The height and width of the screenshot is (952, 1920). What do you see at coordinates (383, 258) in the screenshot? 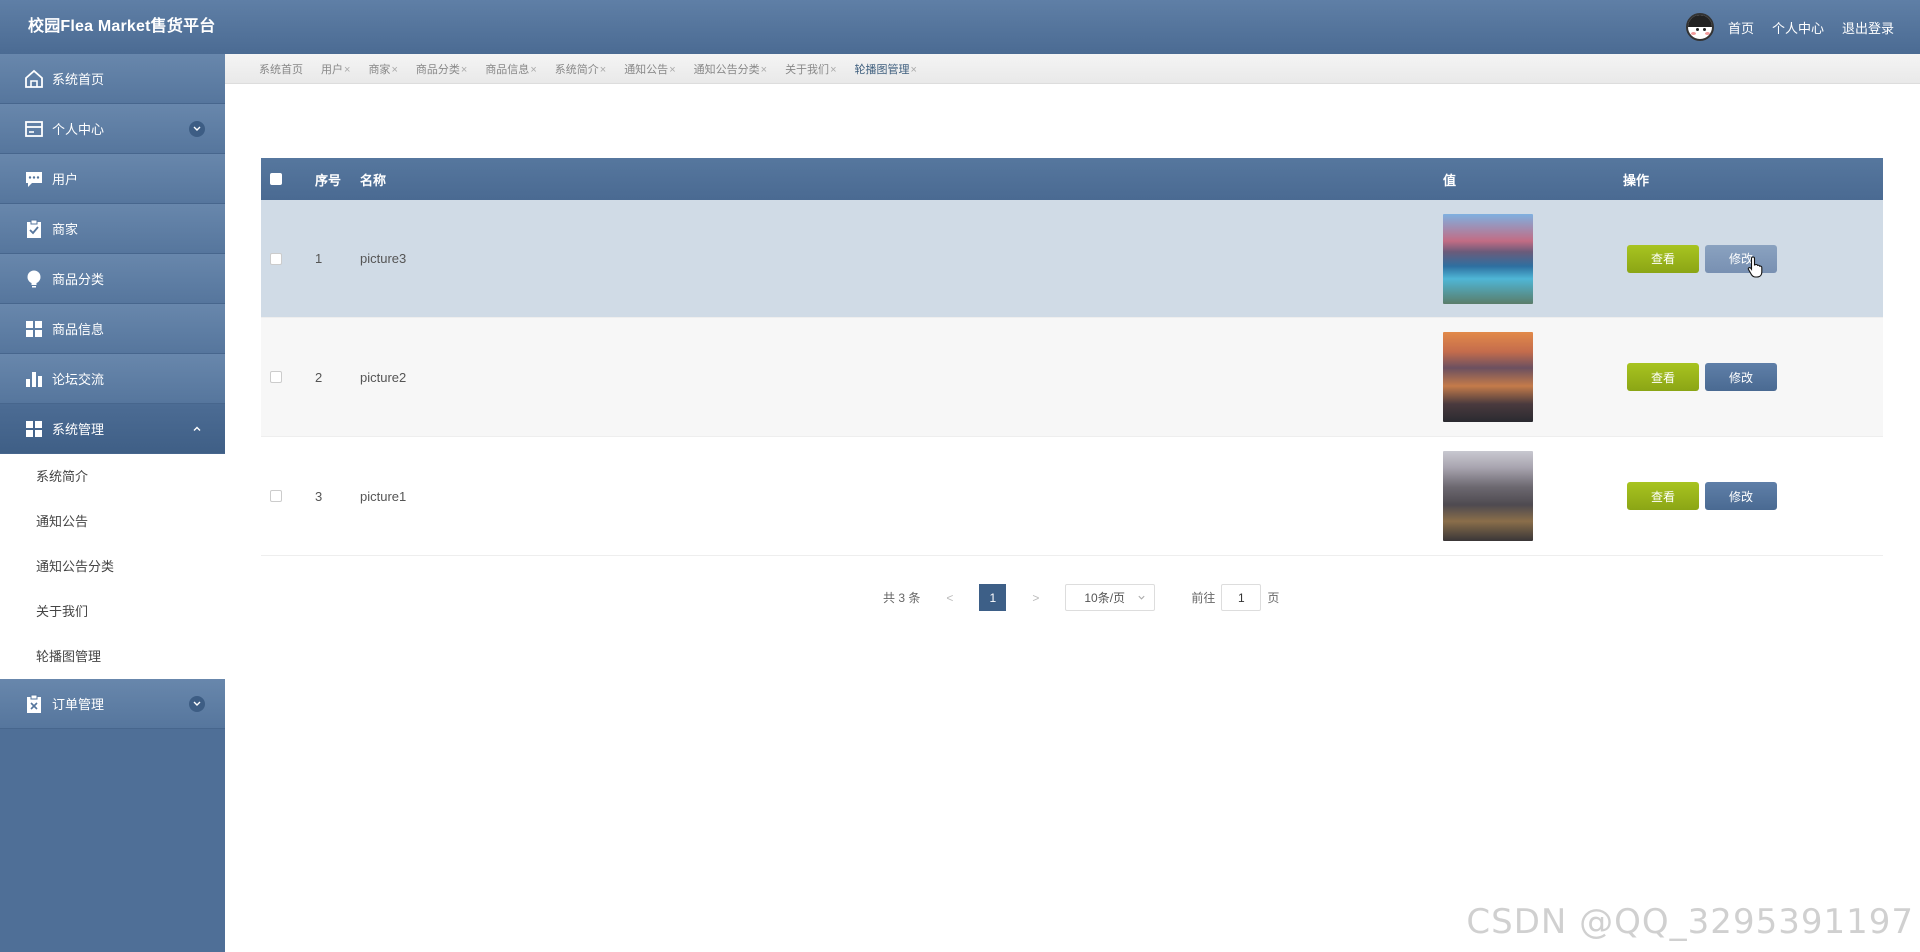
I see `row-name: picture3` at bounding box center [383, 258].